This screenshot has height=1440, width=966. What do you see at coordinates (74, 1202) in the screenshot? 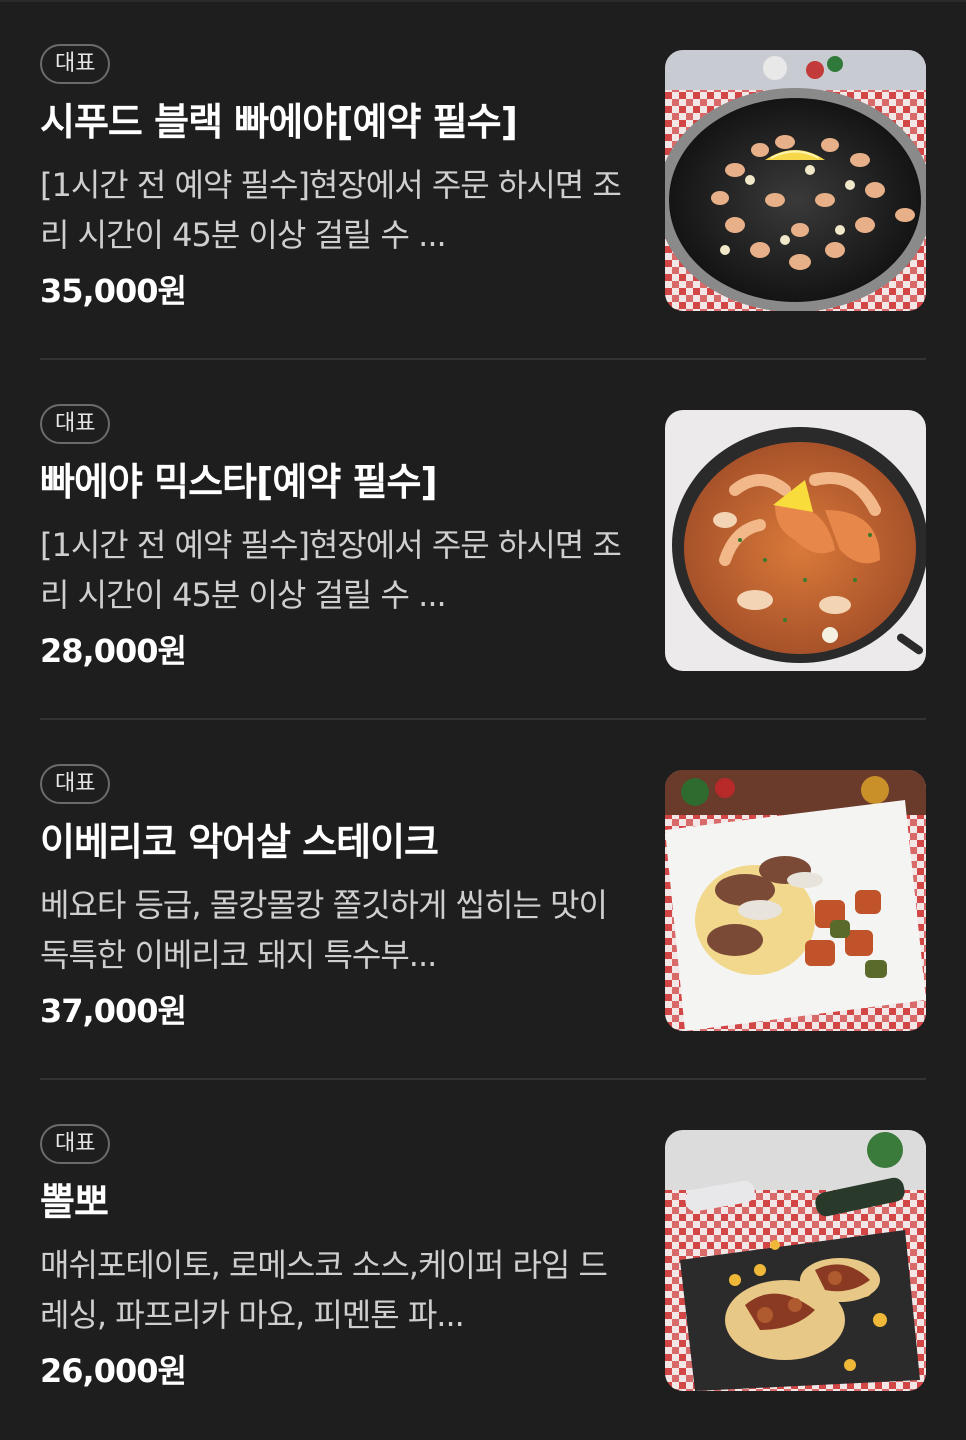
I see `menu-item-title: 뽈뽀` at bounding box center [74, 1202].